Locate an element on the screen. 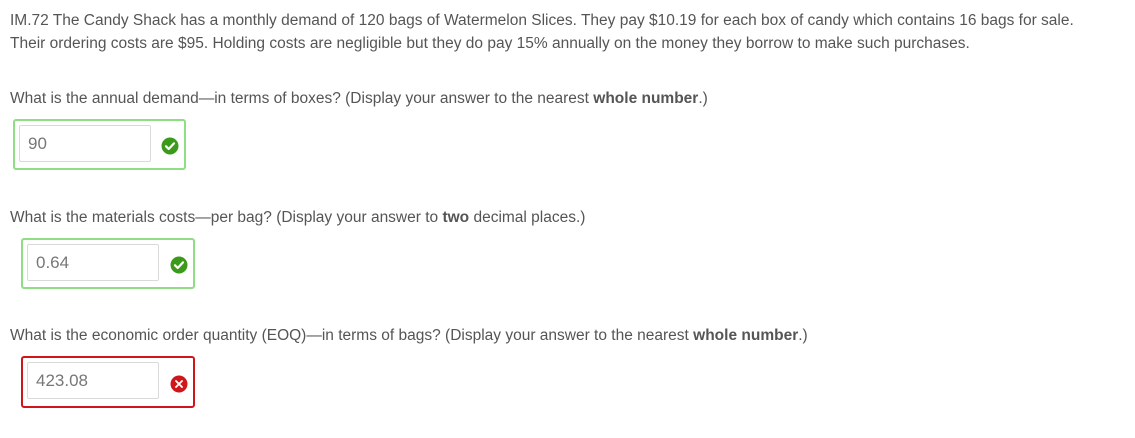 The image size is (1135, 438). question-2-answer-input is located at coordinates (93, 262).